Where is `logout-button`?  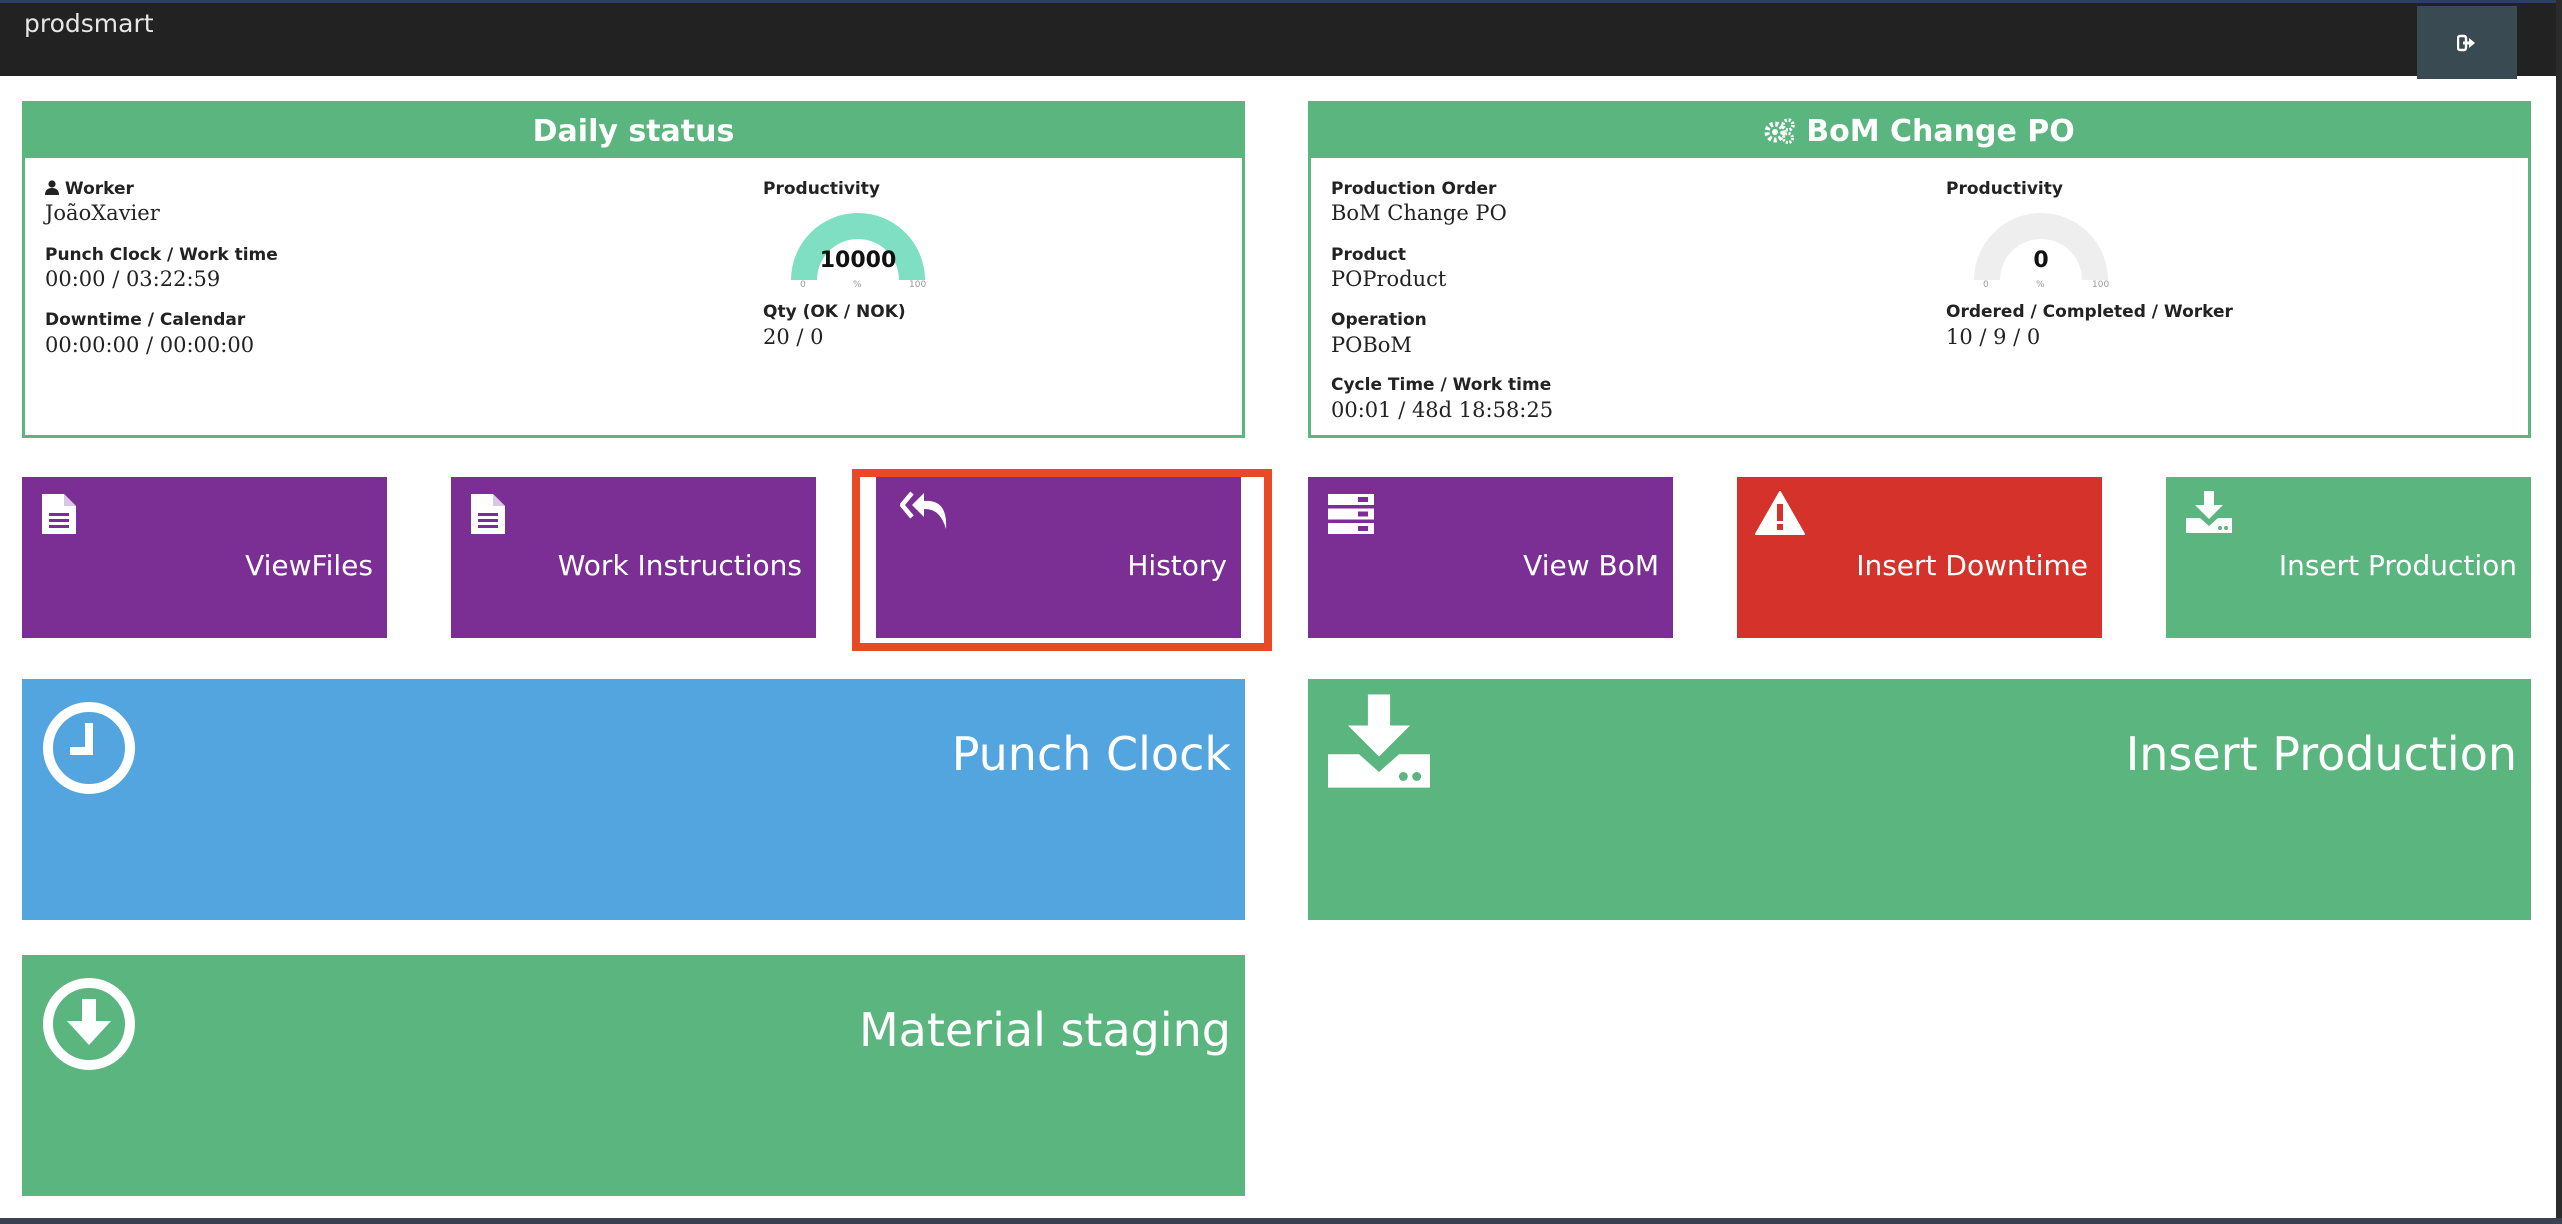
logout-button is located at coordinates (2467, 42).